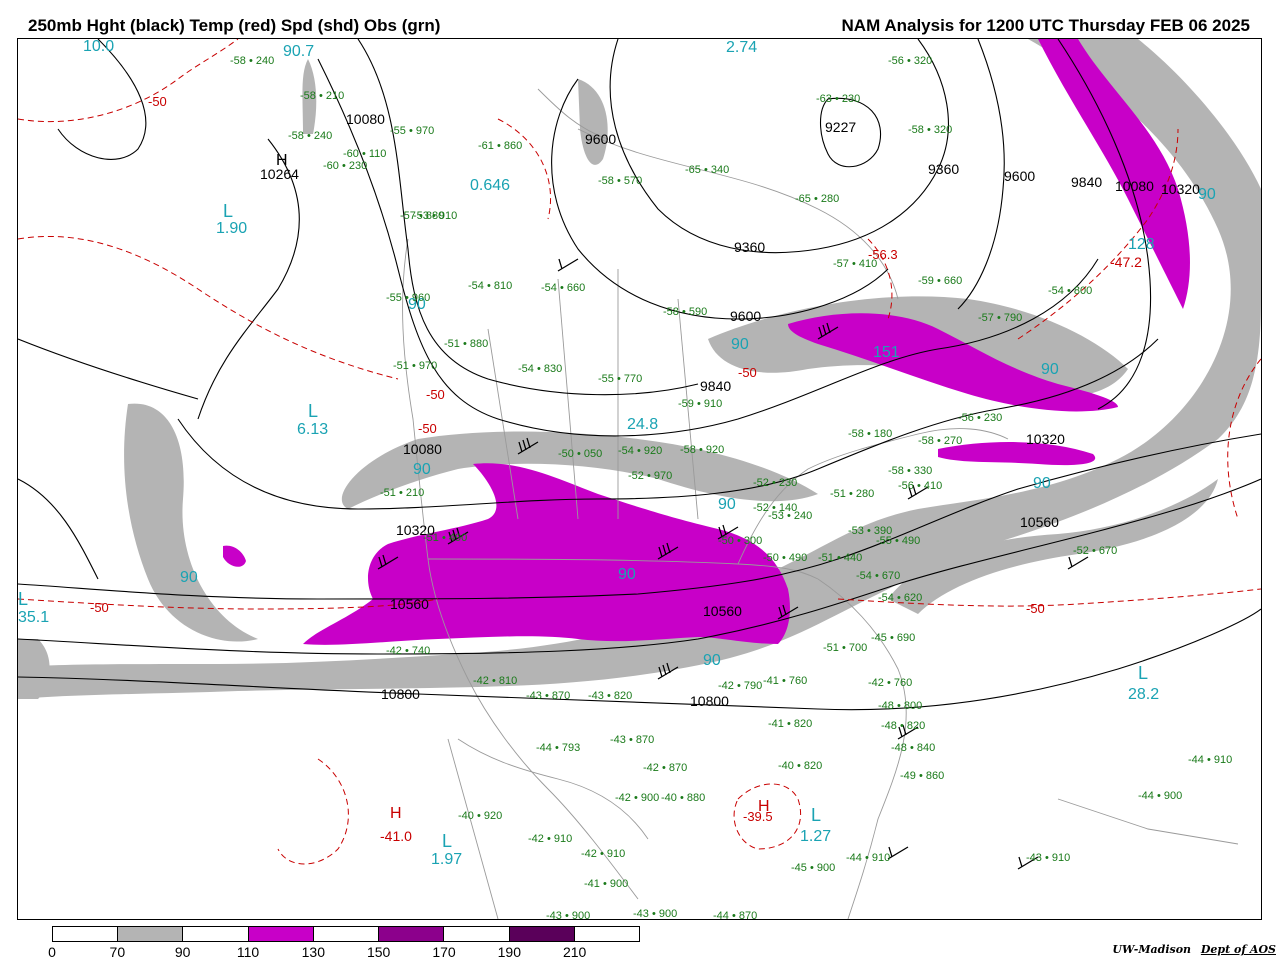 This screenshot has width=1280, height=960. Describe the element at coordinates (480, 816) in the screenshot. I see `station-obs: -40 • 920` at that location.